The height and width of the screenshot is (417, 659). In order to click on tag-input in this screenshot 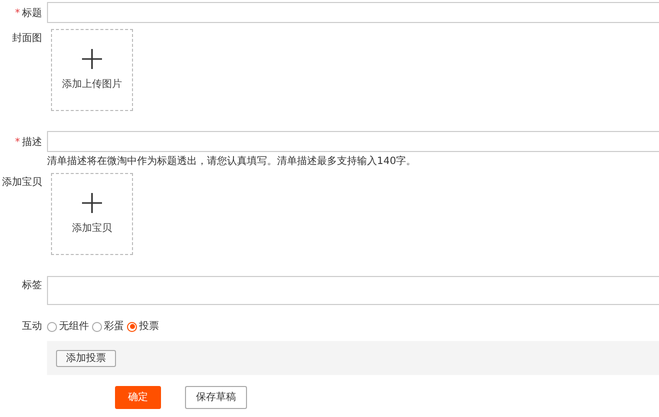, I will do `click(353, 290)`.